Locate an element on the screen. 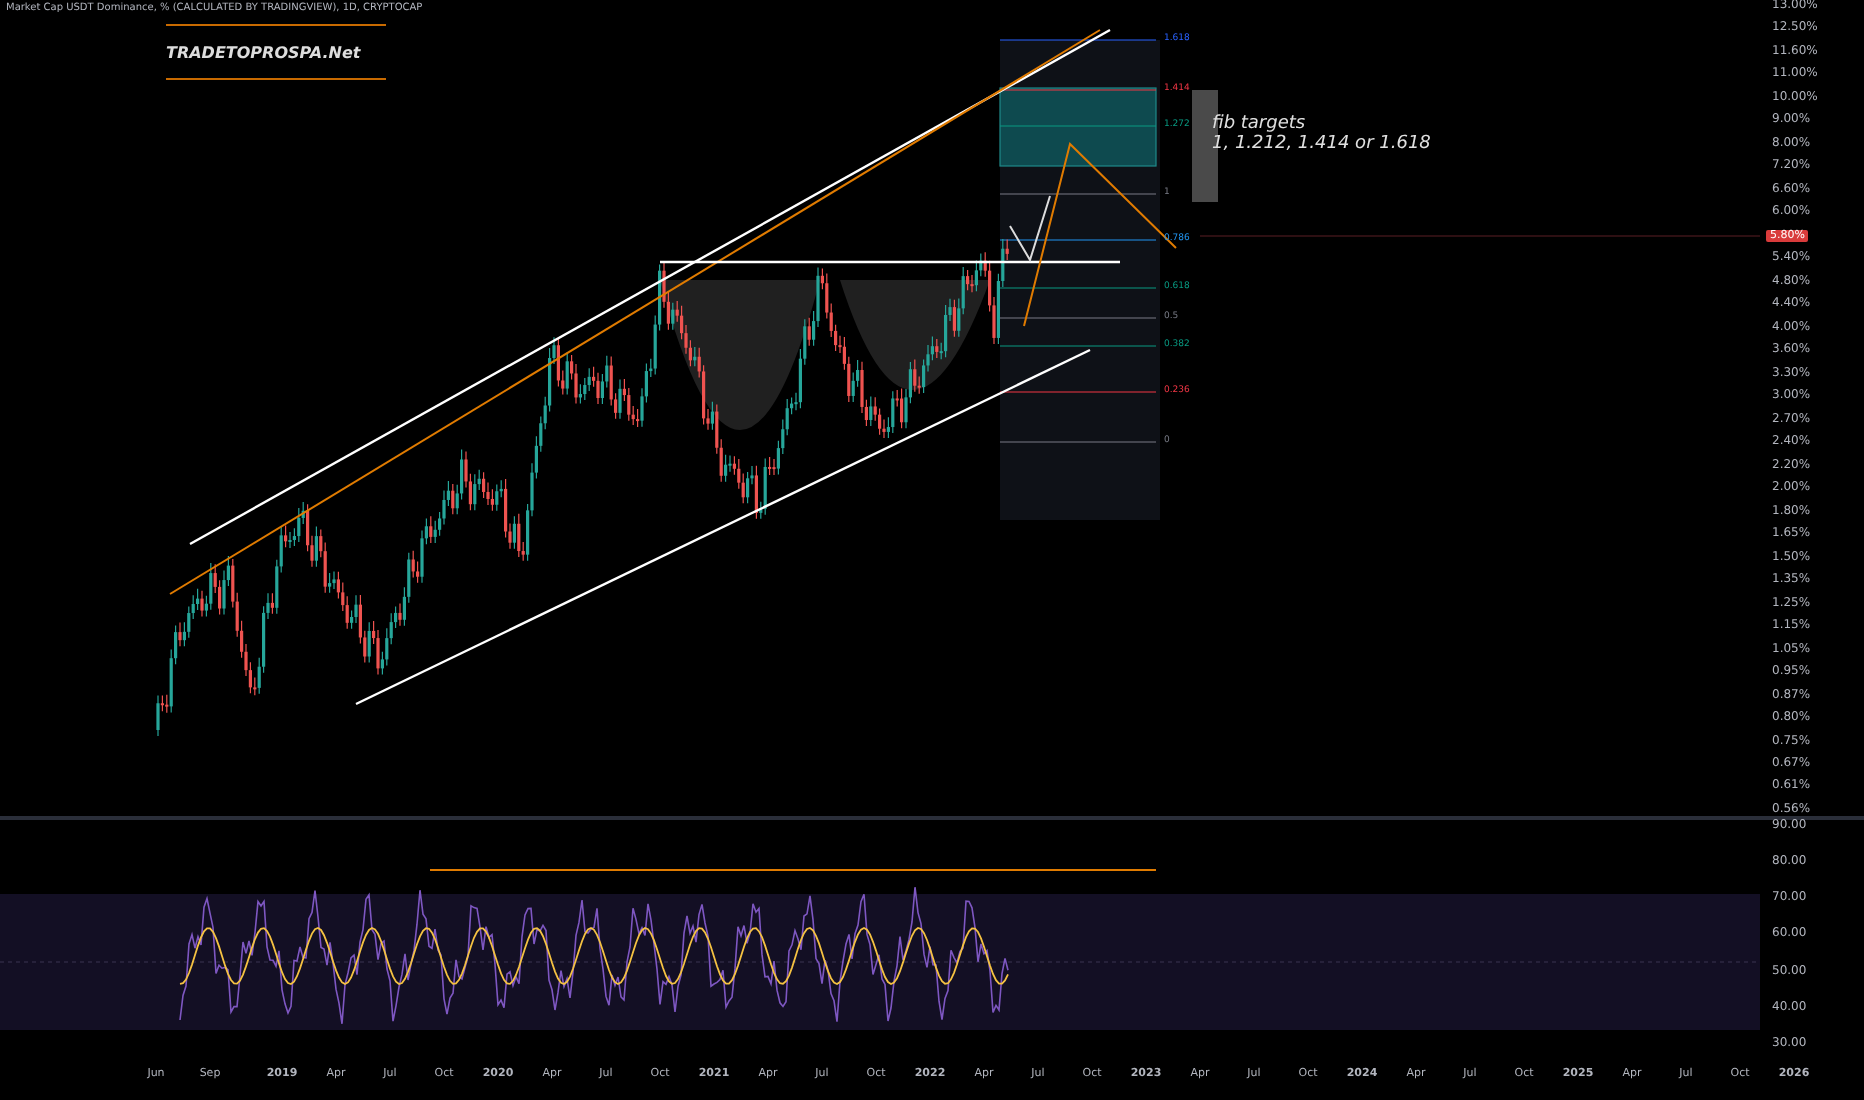 The image size is (1864, 1100). annotation-text: 1, 1.212, 1.414 or 1.618 is located at coordinates (1321, 145).